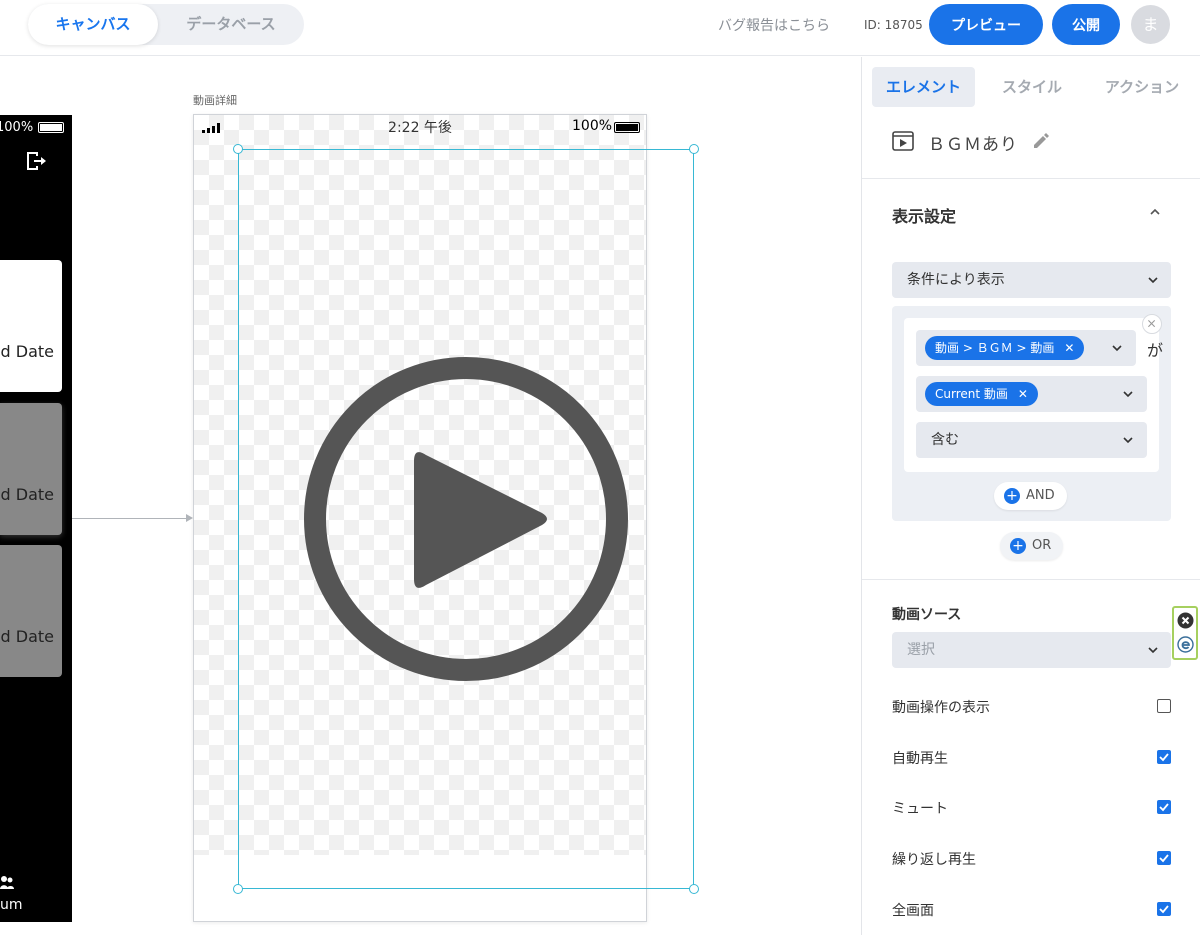  I want to click on condition-left-select: 動画 > ＢＧＭ > 動画 ✕, so click(1026, 348).